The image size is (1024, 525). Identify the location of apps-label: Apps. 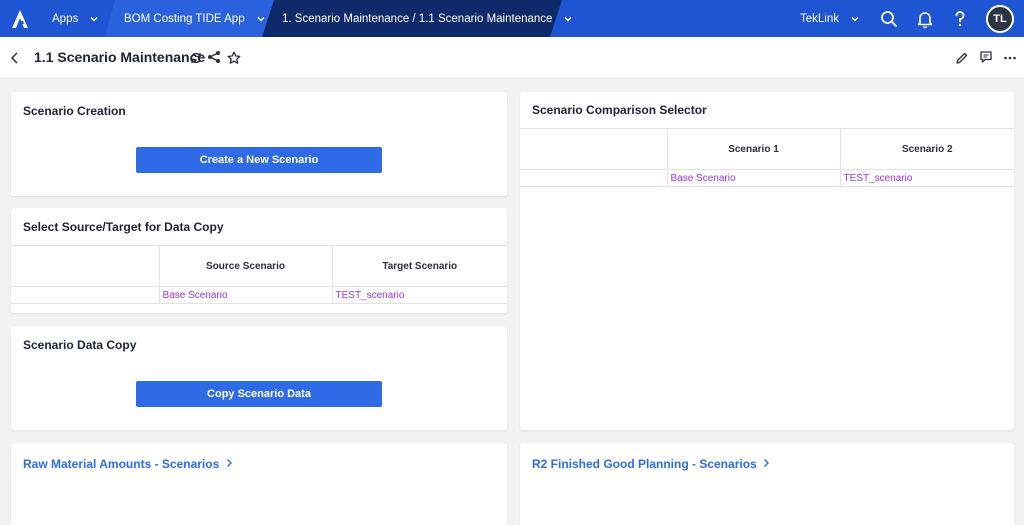
(65, 18).